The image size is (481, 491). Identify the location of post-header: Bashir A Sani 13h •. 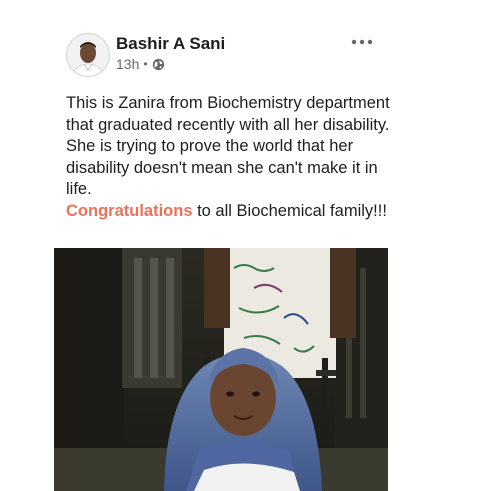
(266, 55).